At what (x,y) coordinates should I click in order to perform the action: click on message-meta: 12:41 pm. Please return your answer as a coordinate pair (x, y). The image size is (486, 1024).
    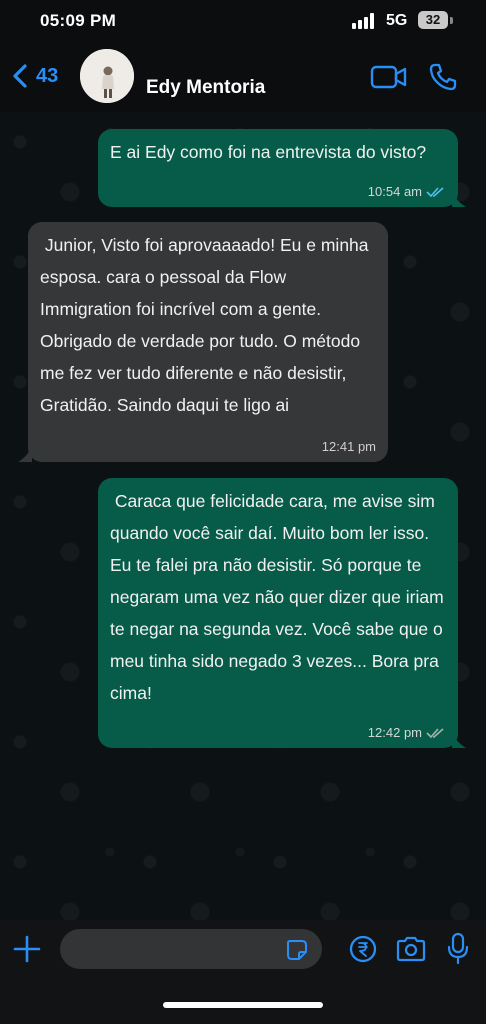
    Looking at the image, I should click on (349, 447).